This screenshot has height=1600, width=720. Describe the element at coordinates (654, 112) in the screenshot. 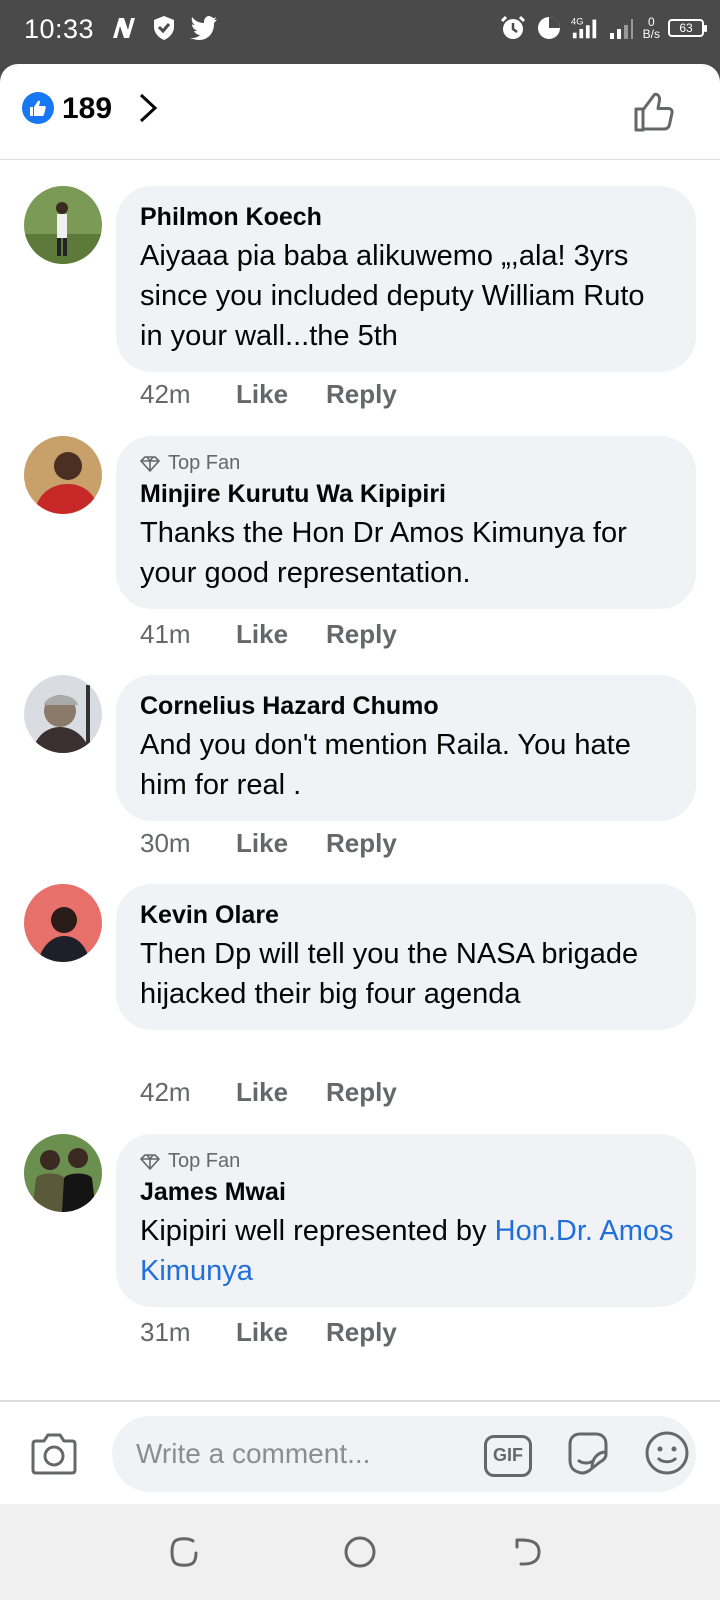

I see `like-post-button` at that location.